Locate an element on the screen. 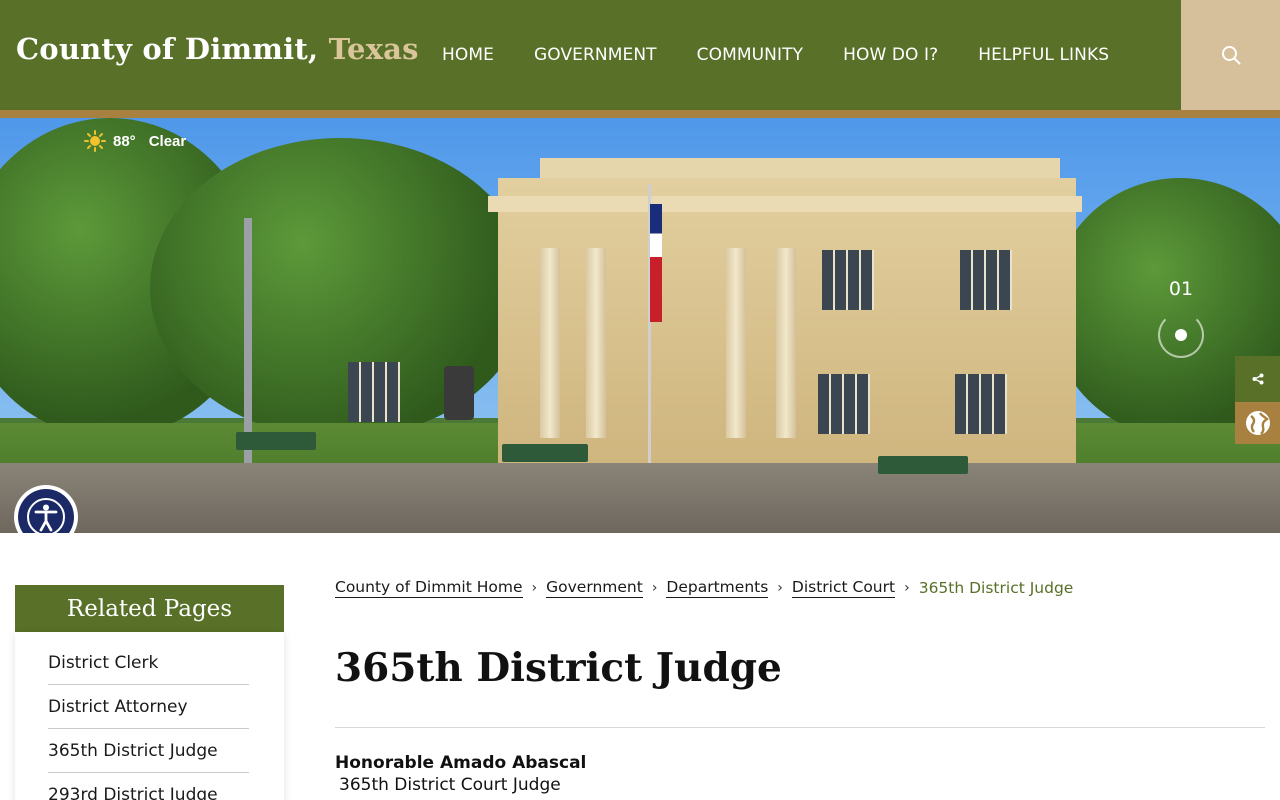  header-stripe is located at coordinates (640, 114).